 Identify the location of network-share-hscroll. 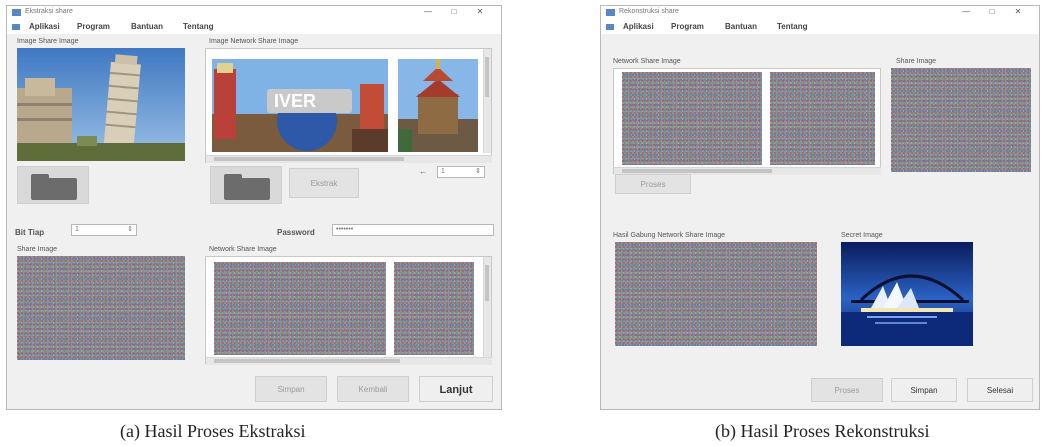
(349, 361).